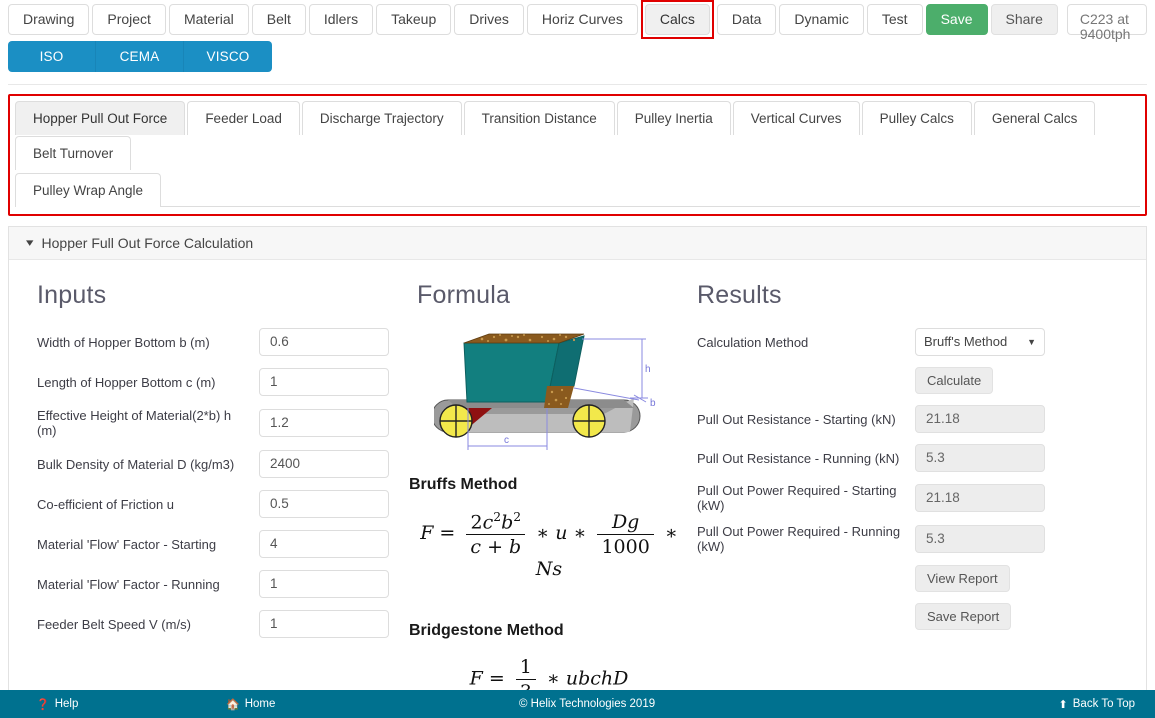 This screenshot has width=1155, height=718. I want to click on standard-button-cema: CEMA, so click(140, 56).